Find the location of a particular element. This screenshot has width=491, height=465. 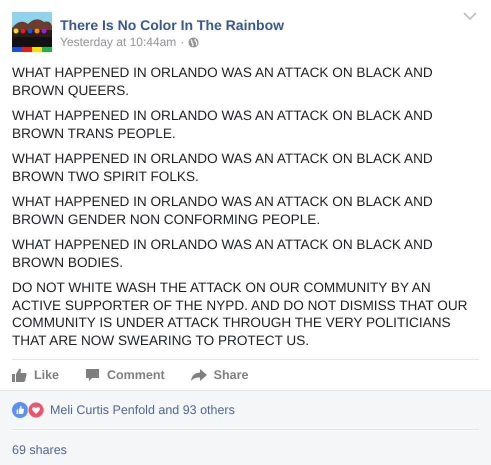

chevron-down-icon is located at coordinates (470, 16).